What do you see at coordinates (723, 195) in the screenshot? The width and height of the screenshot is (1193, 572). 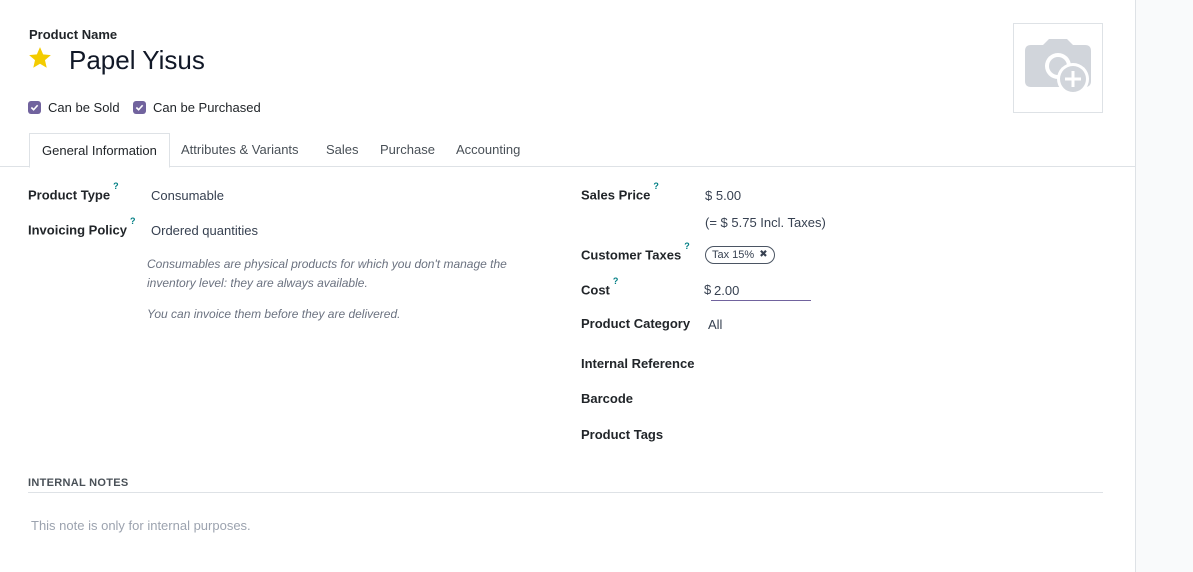 I see `sales-price-field: $ 5.00` at bounding box center [723, 195].